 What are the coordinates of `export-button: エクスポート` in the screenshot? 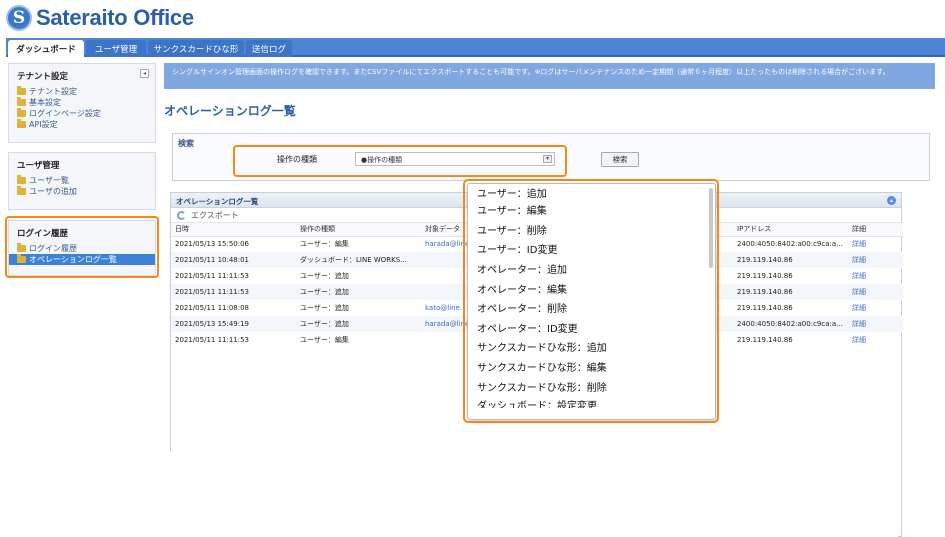 It's located at (215, 215).